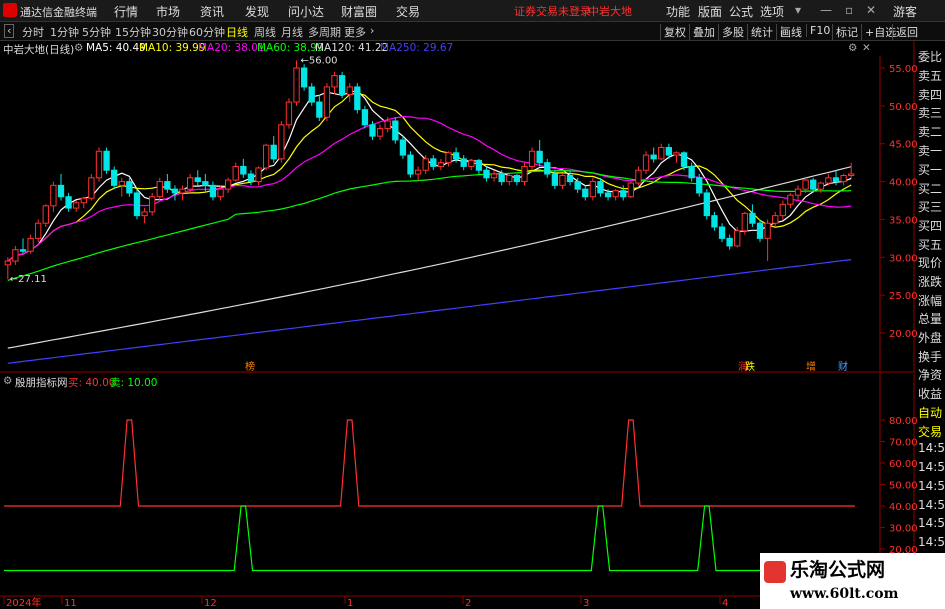 The image size is (945, 609). Describe the element at coordinates (212, 11) in the screenshot. I see `menu-zixun: 资讯` at that location.